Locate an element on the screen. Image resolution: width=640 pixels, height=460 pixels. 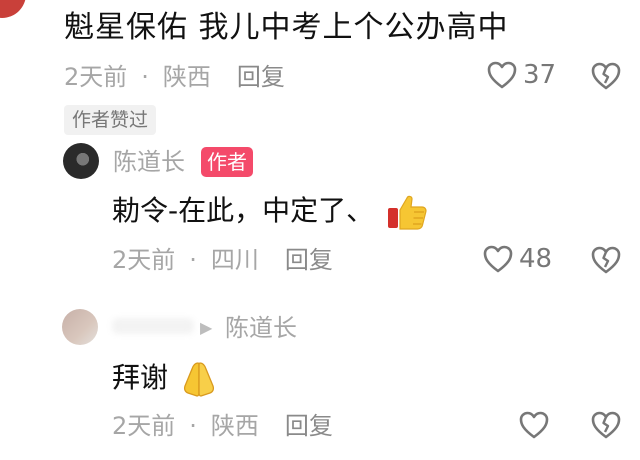
comment-text: 勅令-在此，中定了、 is located at coordinates (270, 212).